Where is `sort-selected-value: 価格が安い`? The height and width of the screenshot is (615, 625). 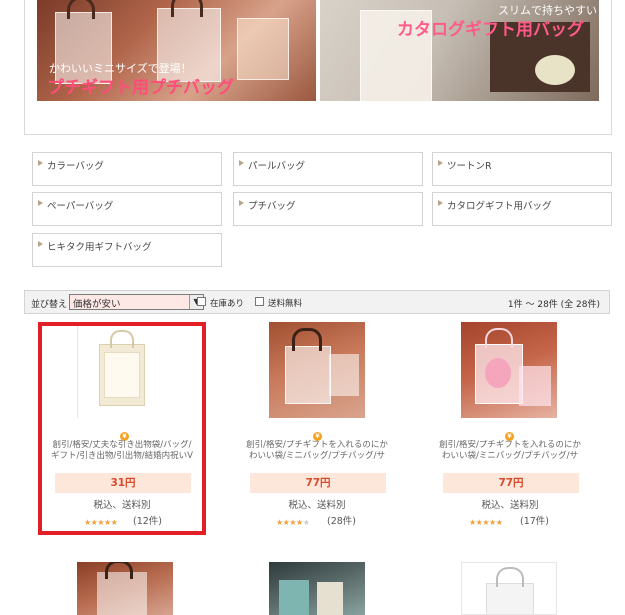
sort-selected-value: 価格が安い is located at coordinates (97, 304).